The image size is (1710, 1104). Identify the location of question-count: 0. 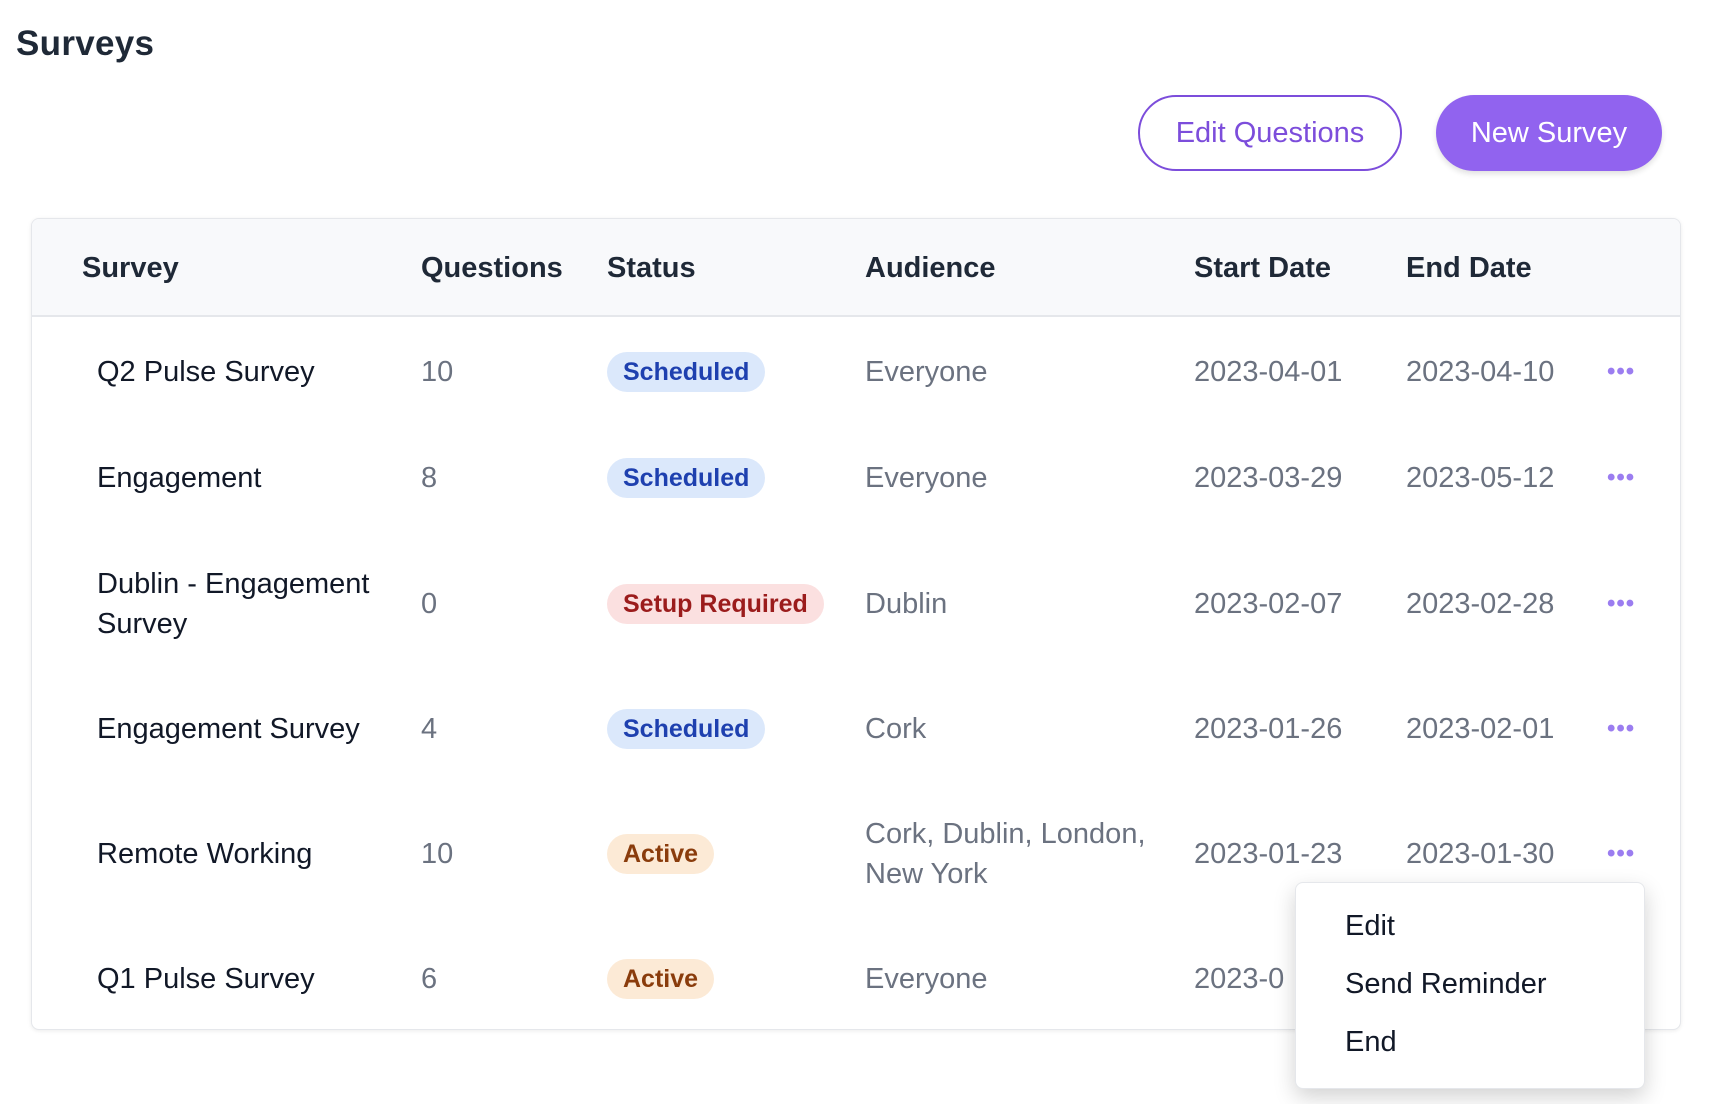
(429, 604).